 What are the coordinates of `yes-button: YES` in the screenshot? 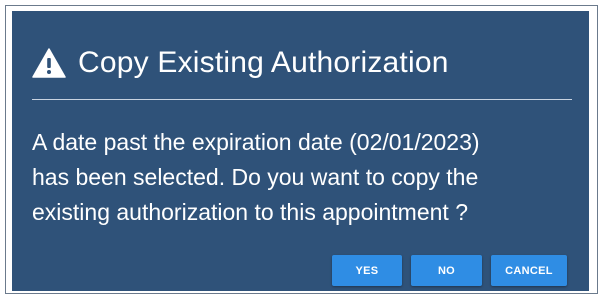 It's located at (367, 270).